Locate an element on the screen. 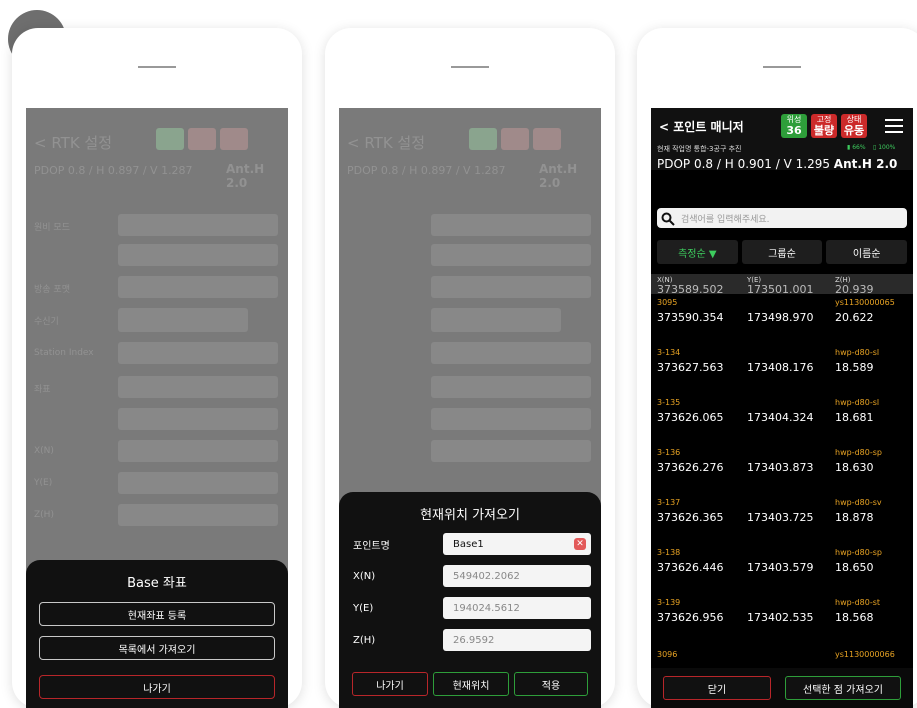 The width and height of the screenshot is (917, 708). coordinate-toggle is located at coordinates (511, 387).